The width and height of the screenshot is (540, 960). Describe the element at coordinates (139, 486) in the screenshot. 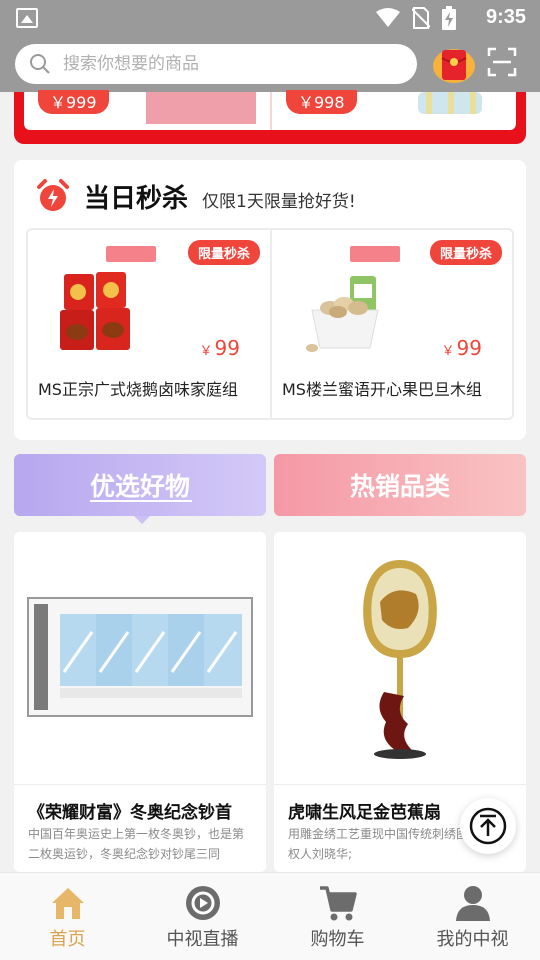

I see `tab-label: 优选好物` at that location.